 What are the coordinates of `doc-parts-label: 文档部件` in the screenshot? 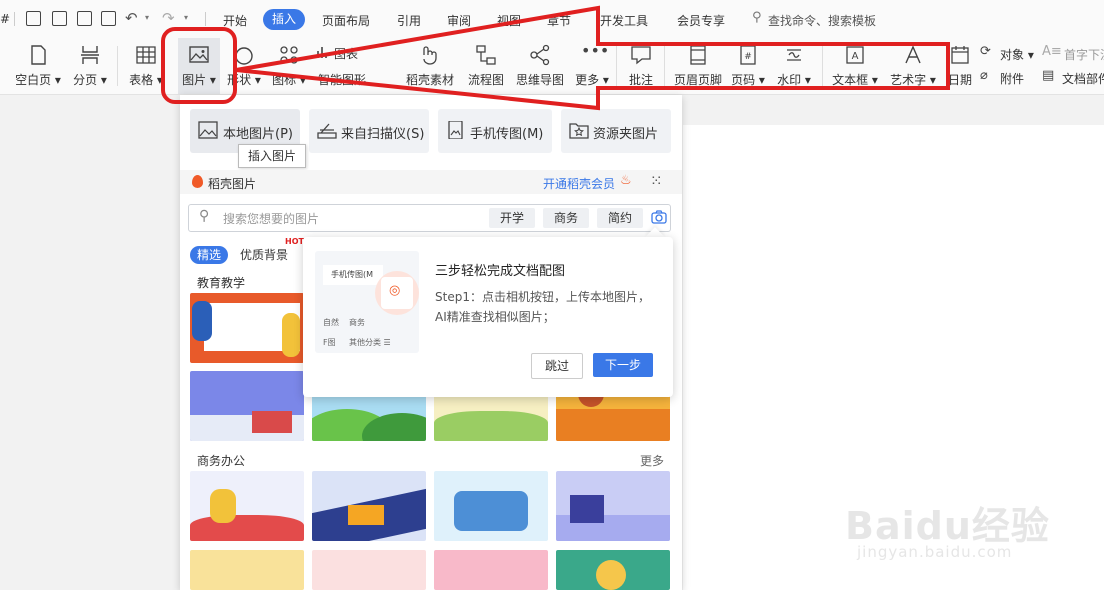 It's located at (1083, 79).